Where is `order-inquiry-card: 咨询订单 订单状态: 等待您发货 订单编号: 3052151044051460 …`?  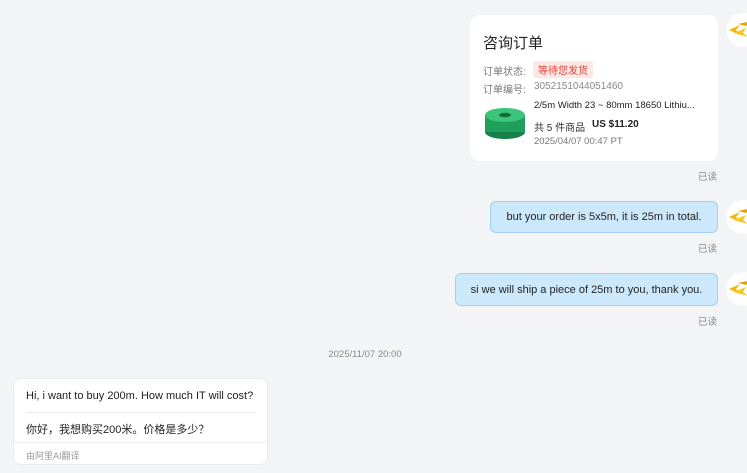
order-inquiry-card: 咨询订单 订单状态: 等待您发货 订单编号: 3052151044051460 … is located at coordinates (594, 88).